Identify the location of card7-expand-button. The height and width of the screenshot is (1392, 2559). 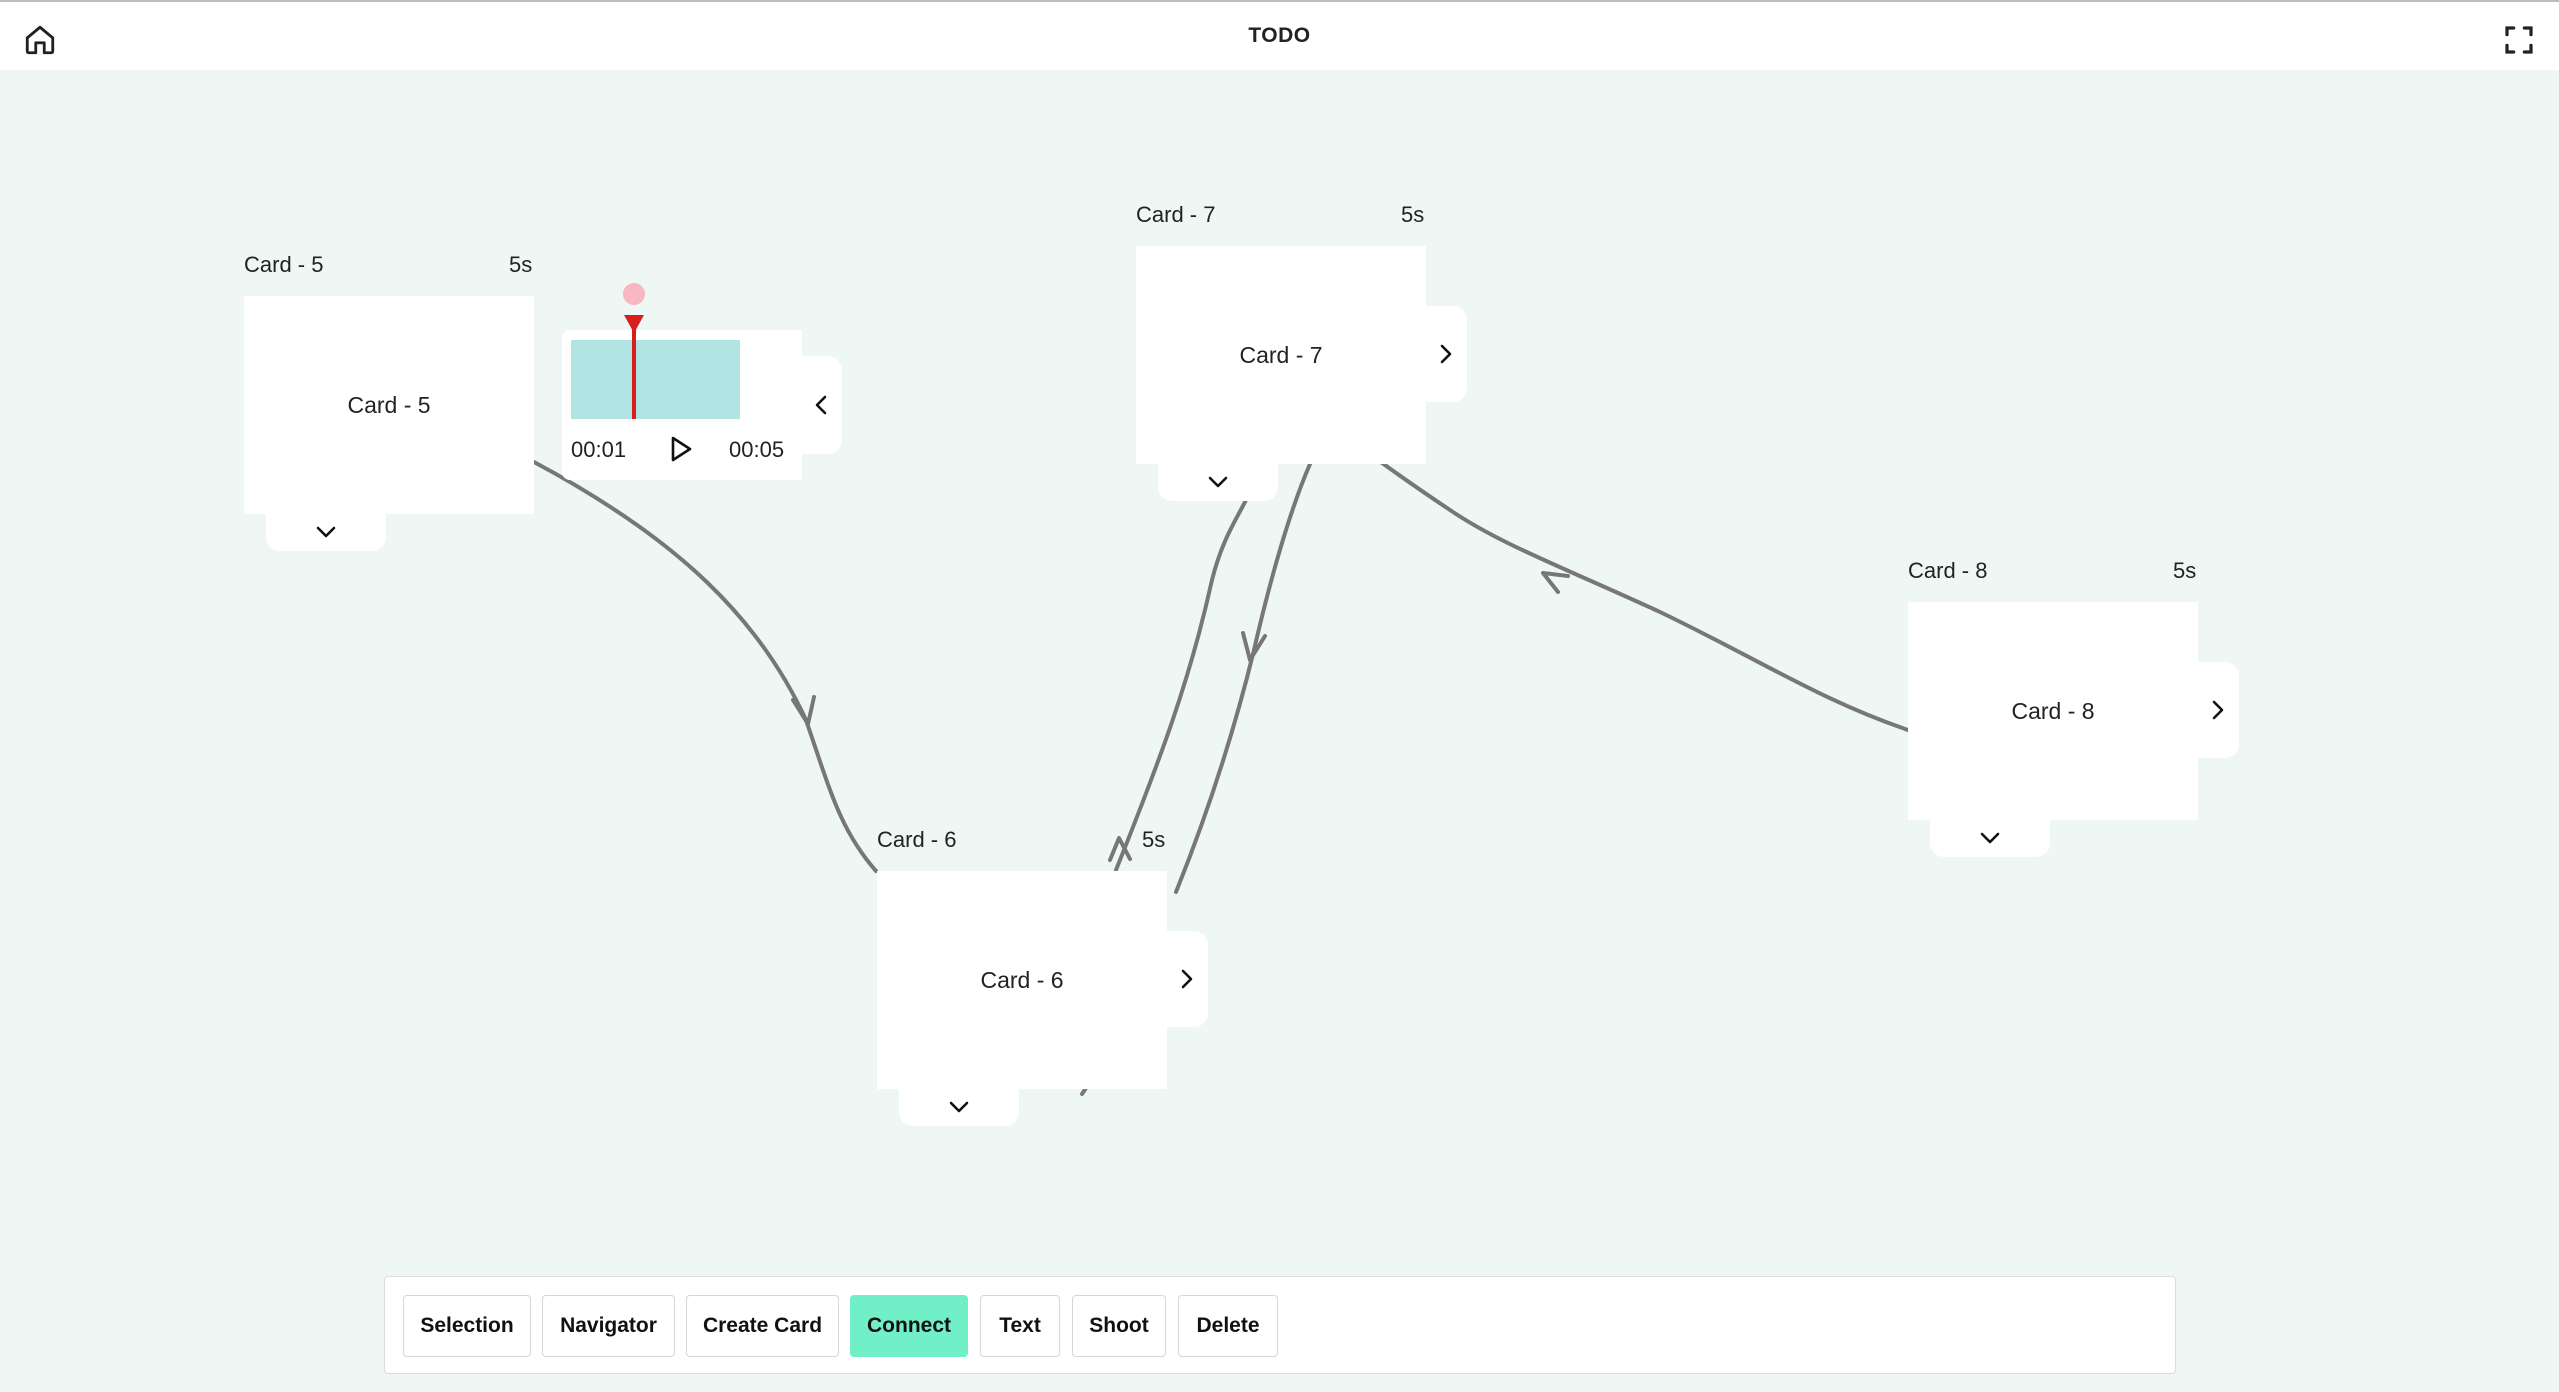
(1218, 482).